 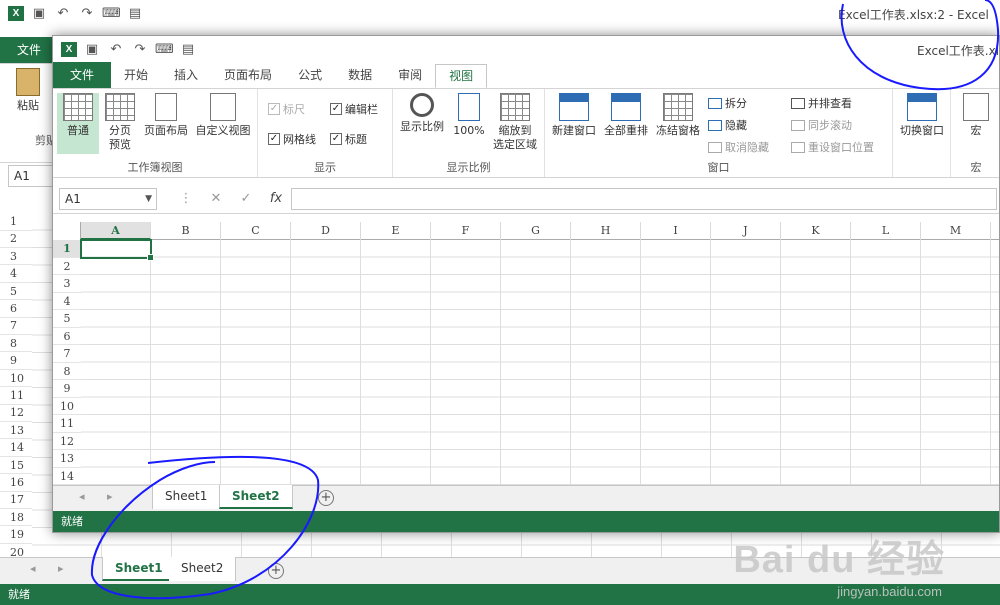 I want to click on column-header-g: G, so click(x=536, y=231).